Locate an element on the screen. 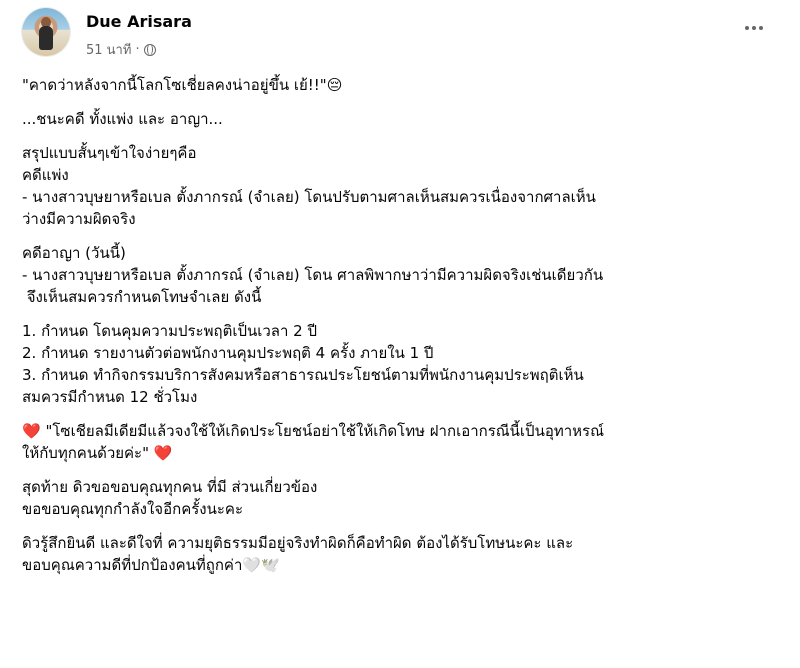 Image resolution: width=800 pixels, height=668 pixels. more-options-button is located at coordinates (754, 28).